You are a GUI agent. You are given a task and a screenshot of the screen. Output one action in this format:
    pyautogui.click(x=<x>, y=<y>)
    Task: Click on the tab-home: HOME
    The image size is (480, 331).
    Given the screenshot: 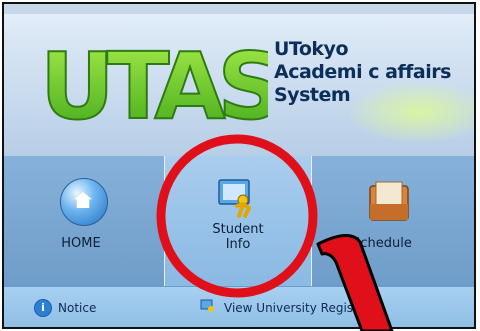 What is the action you would take?
    pyautogui.click(x=81, y=221)
    